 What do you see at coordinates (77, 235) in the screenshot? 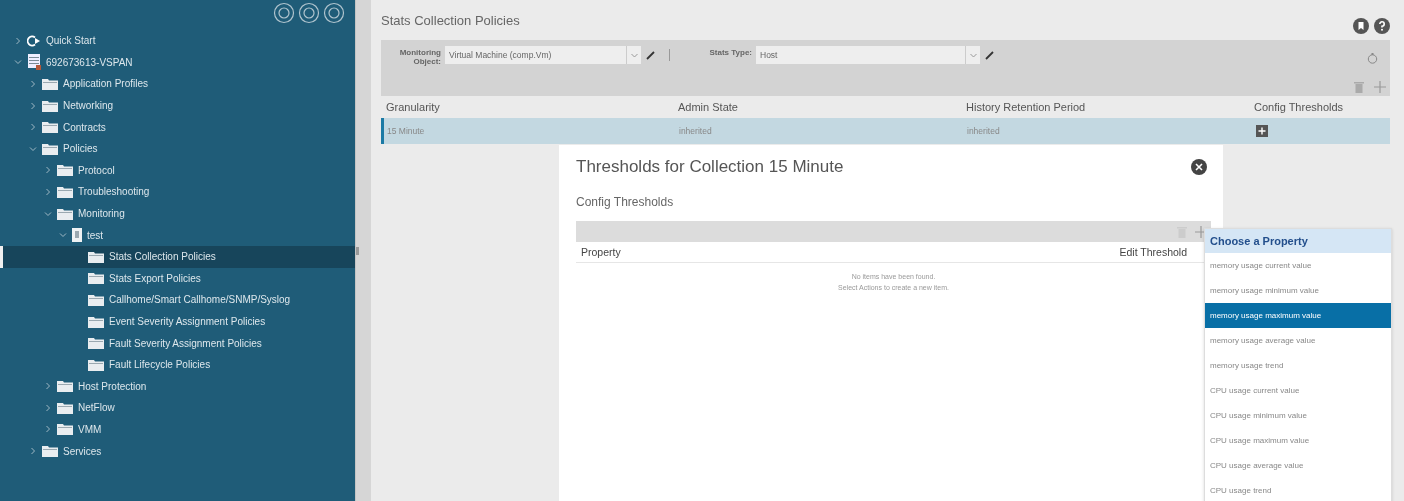
I see `document-icon` at bounding box center [77, 235].